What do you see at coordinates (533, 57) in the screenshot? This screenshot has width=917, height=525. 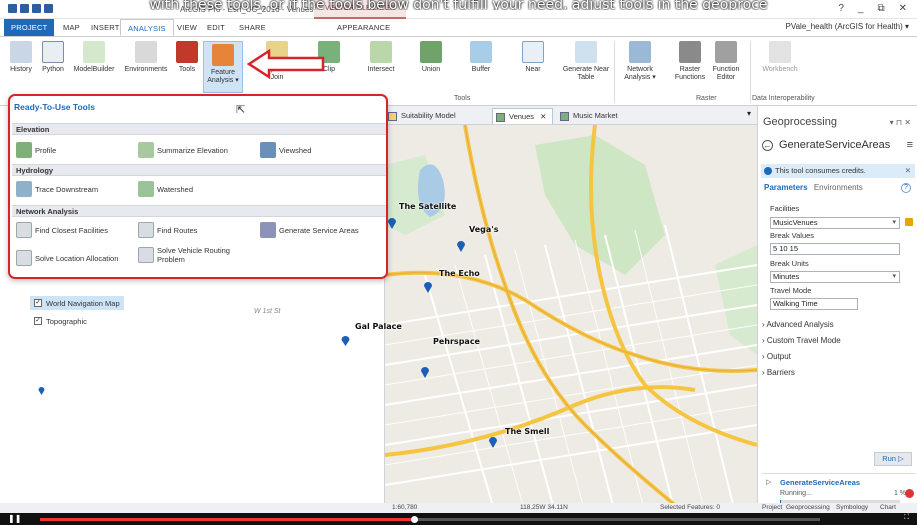 I see `near-button: Near` at bounding box center [533, 57].